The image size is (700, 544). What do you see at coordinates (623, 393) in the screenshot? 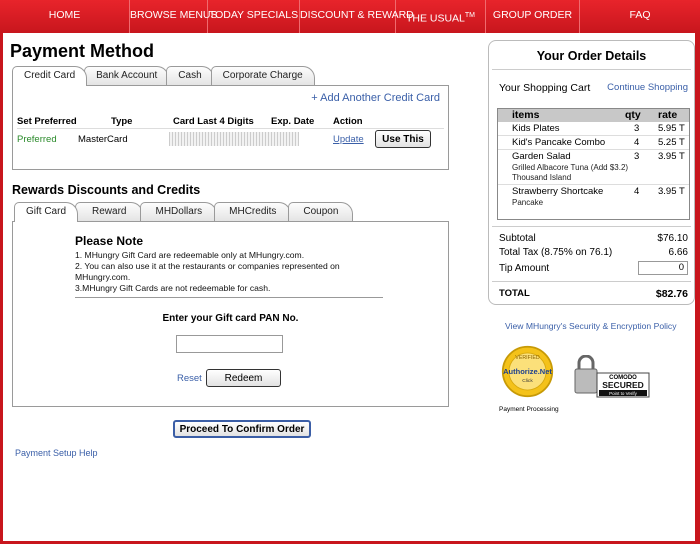
I see `comodo-verify-text: Point to Verify` at bounding box center [623, 393].